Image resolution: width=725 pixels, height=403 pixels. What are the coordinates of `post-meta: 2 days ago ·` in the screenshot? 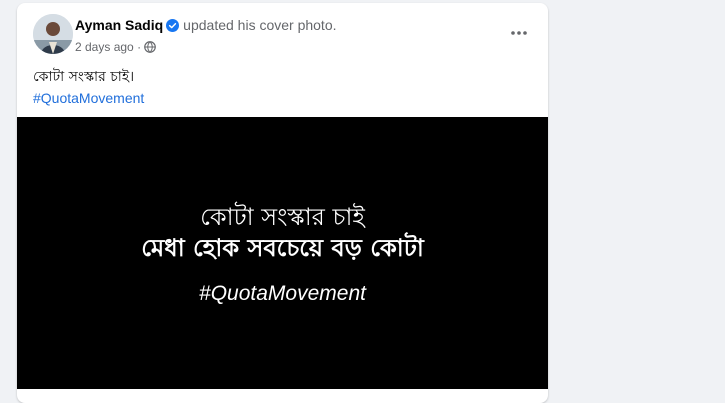 It's located at (115, 48).